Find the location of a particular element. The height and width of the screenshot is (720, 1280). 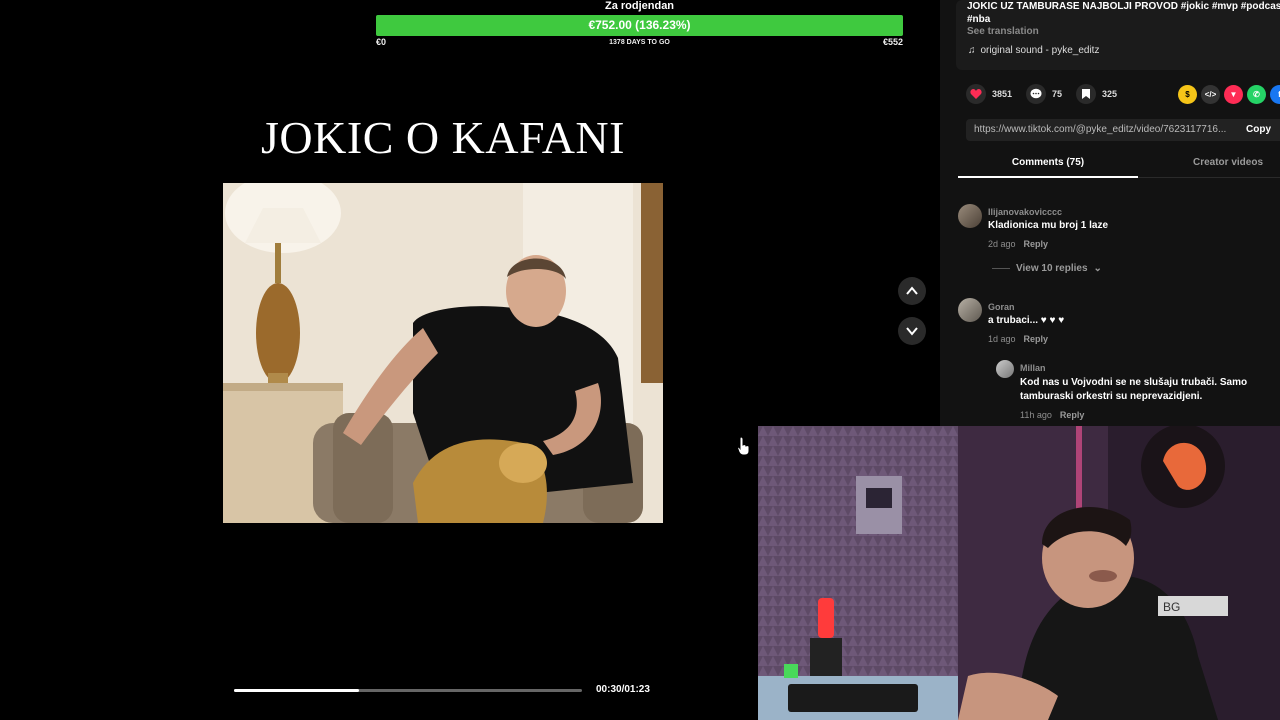

whatsapp-icon: ✆ is located at coordinates (1256, 94).